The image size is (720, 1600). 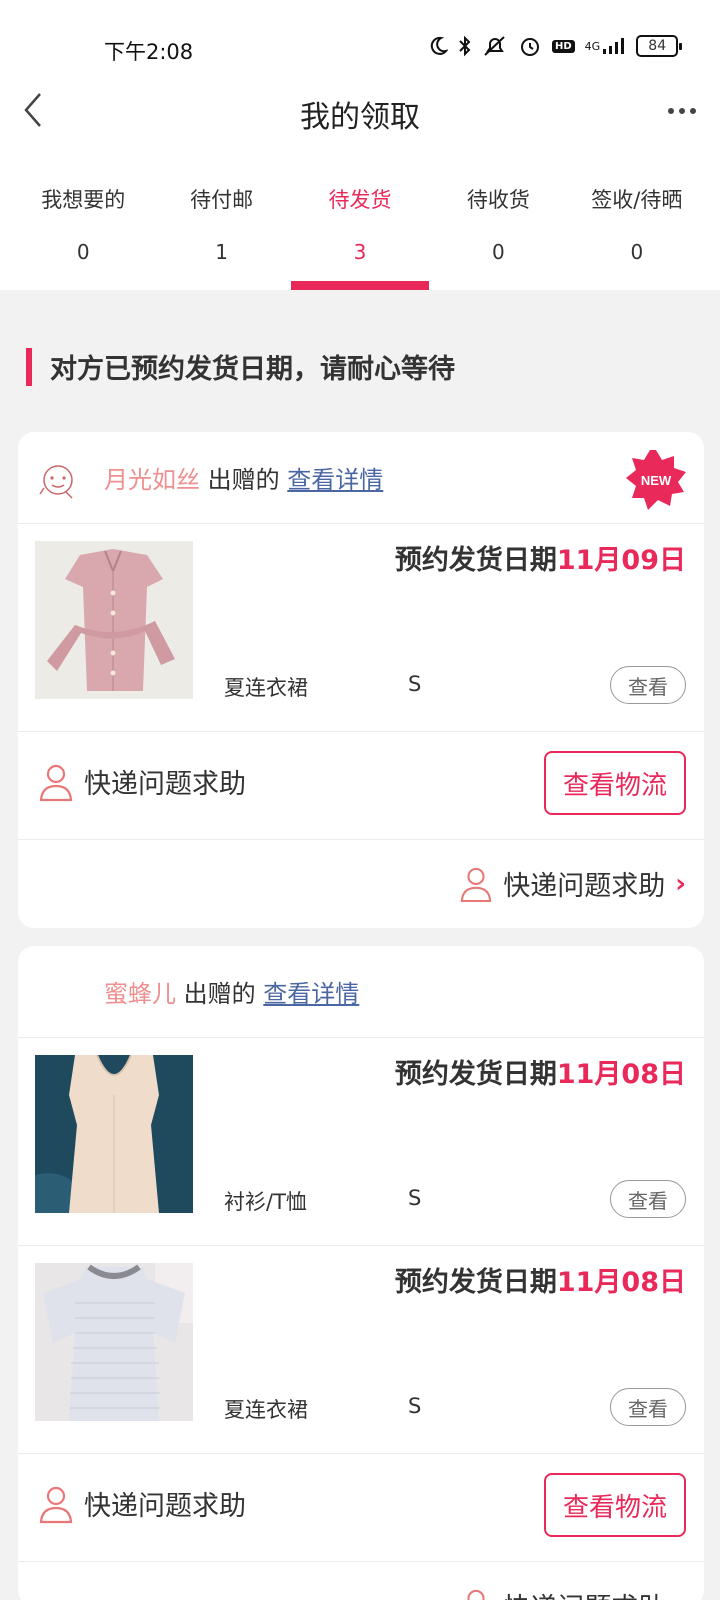 I want to click on giver-line: 月光如丝 出赠的 查看详情, so click(x=243, y=477).